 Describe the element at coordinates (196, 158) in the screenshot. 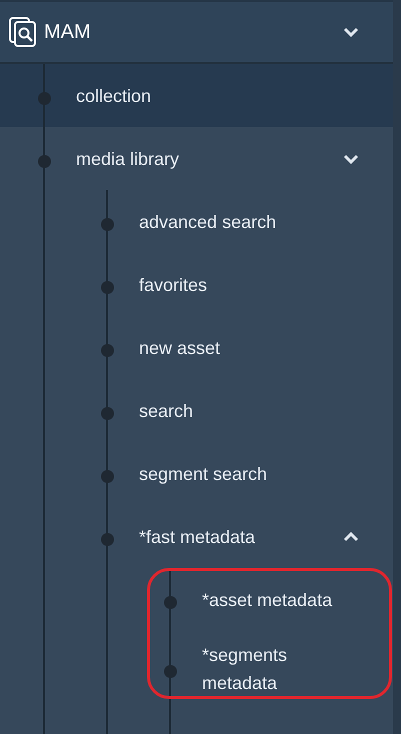

I see `menu-item: media library` at that location.